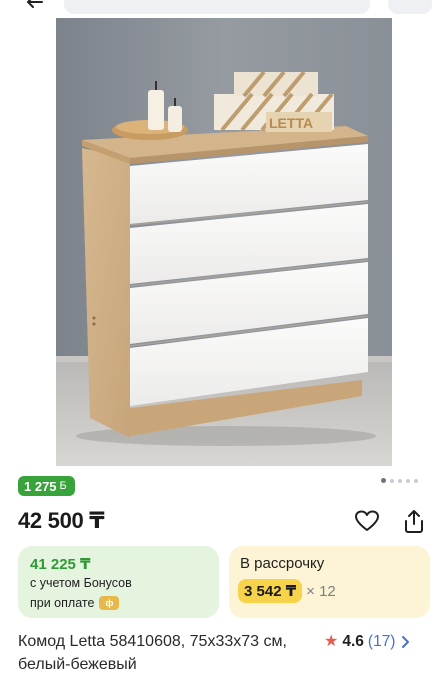 This screenshot has height=700, width=448. What do you see at coordinates (109, 603) in the screenshot?
I see `payment-method-icon: ф` at bounding box center [109, 603].